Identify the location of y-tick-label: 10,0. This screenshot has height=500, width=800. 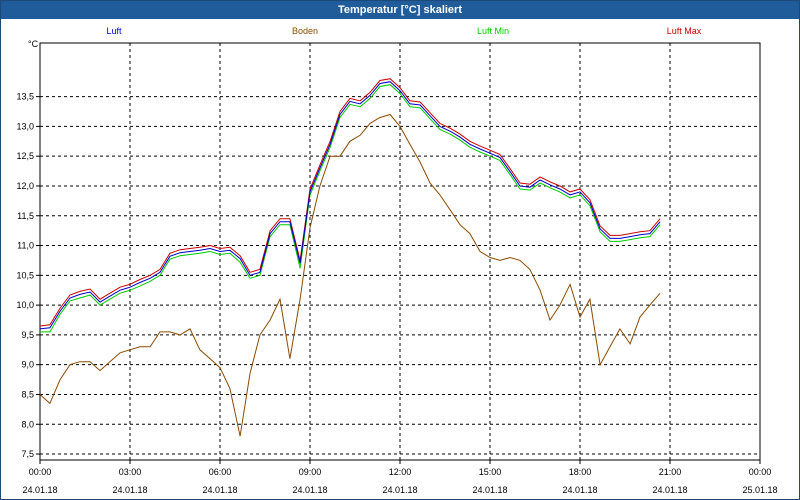
(25, 305).